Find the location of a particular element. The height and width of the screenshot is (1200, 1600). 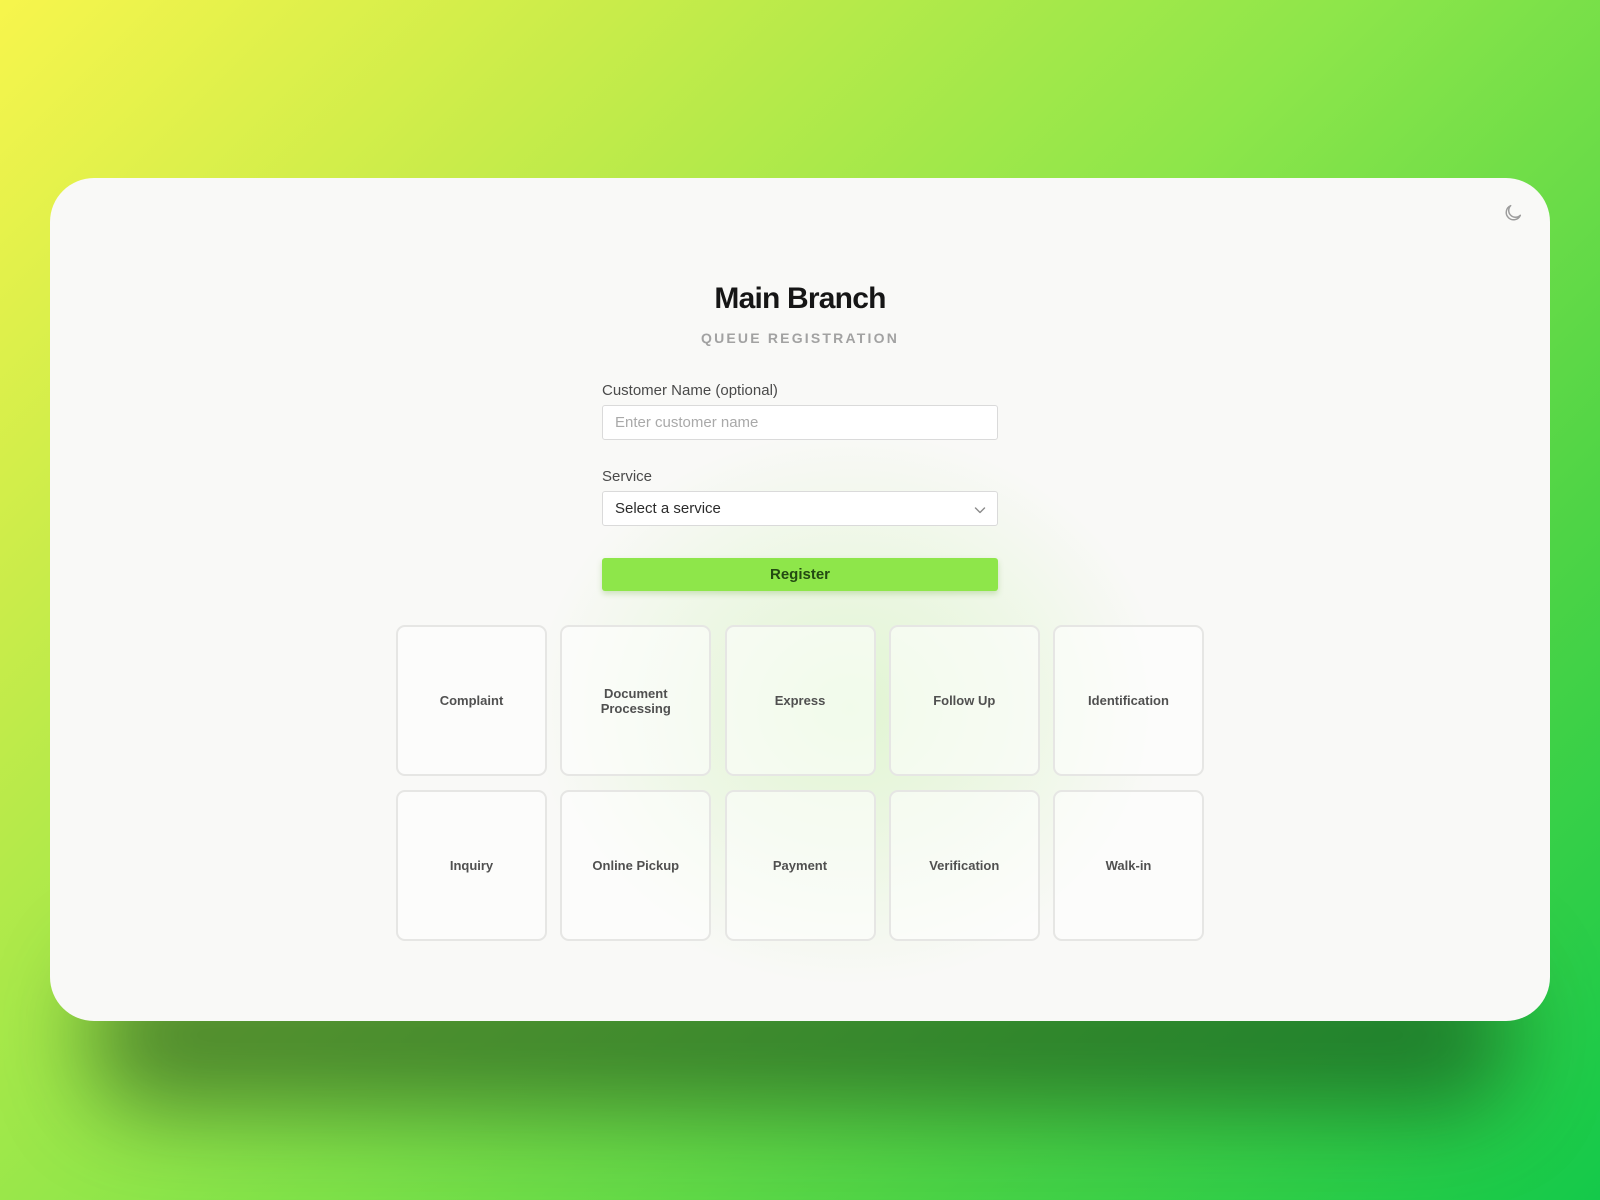

chevron-down-icon is located at coordinates (980, 510).